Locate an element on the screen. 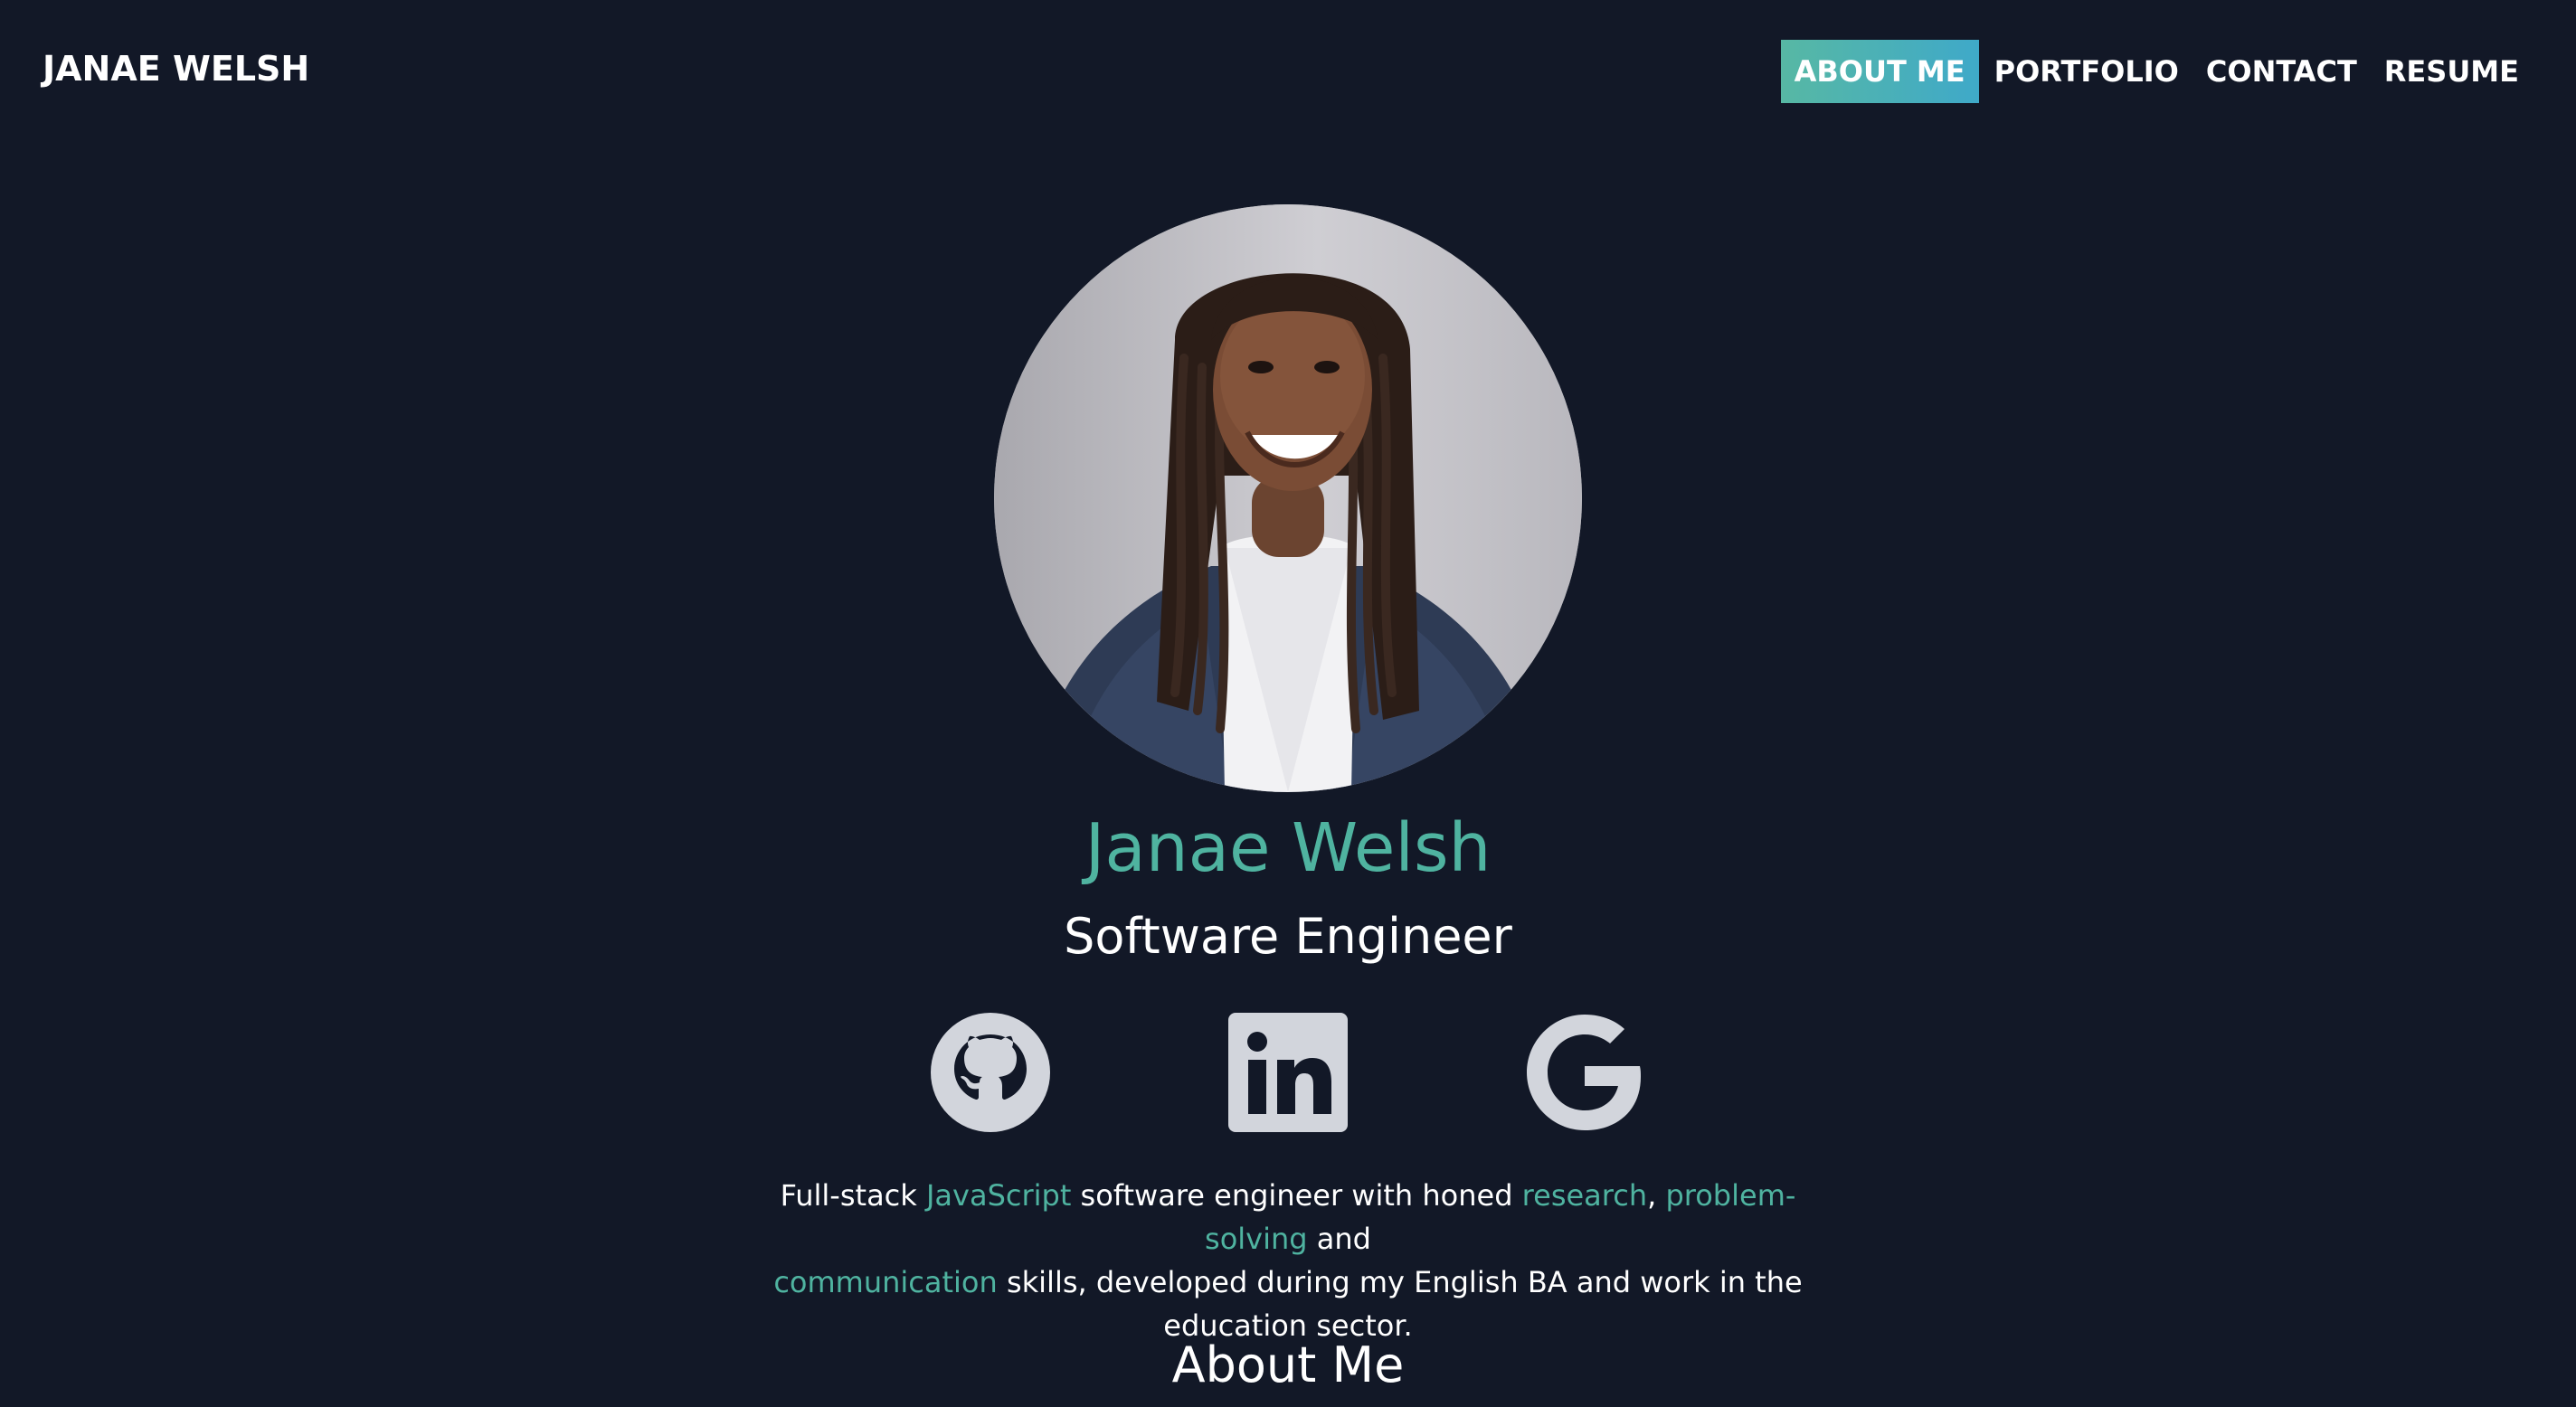 The image size is (2576, 1407). nav-portfolio: PORTFOLIO is located at coordinates (2087, 71).